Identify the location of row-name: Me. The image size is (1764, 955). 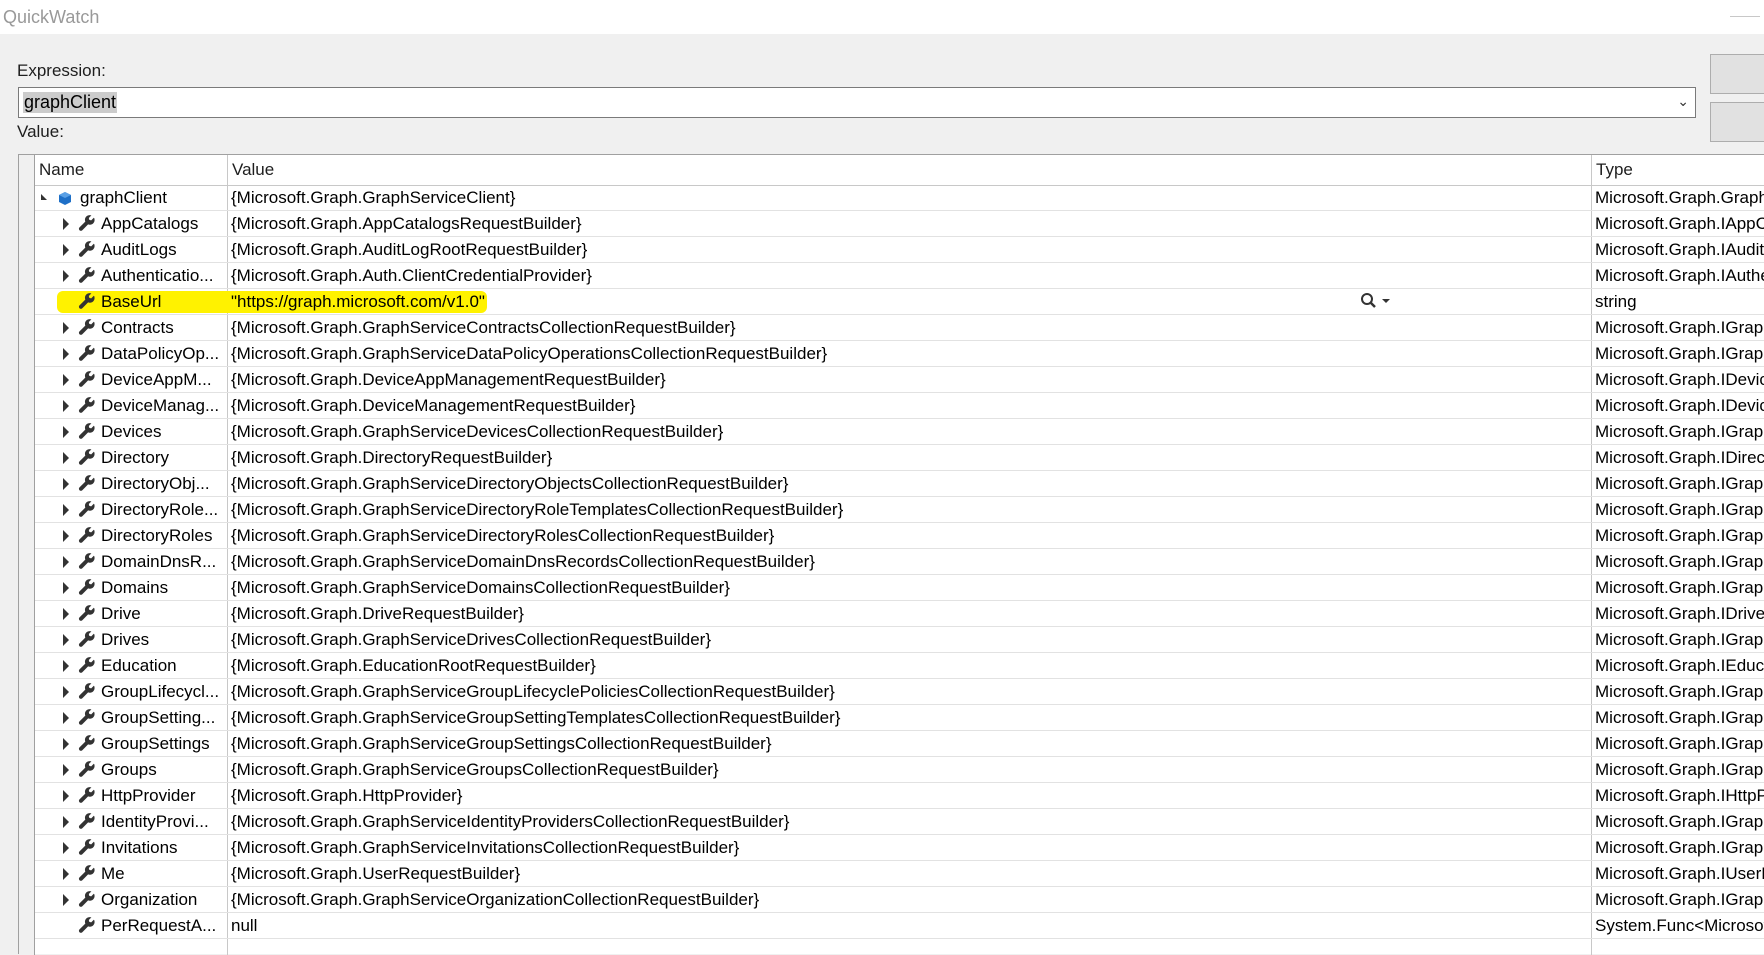
(113, 873).